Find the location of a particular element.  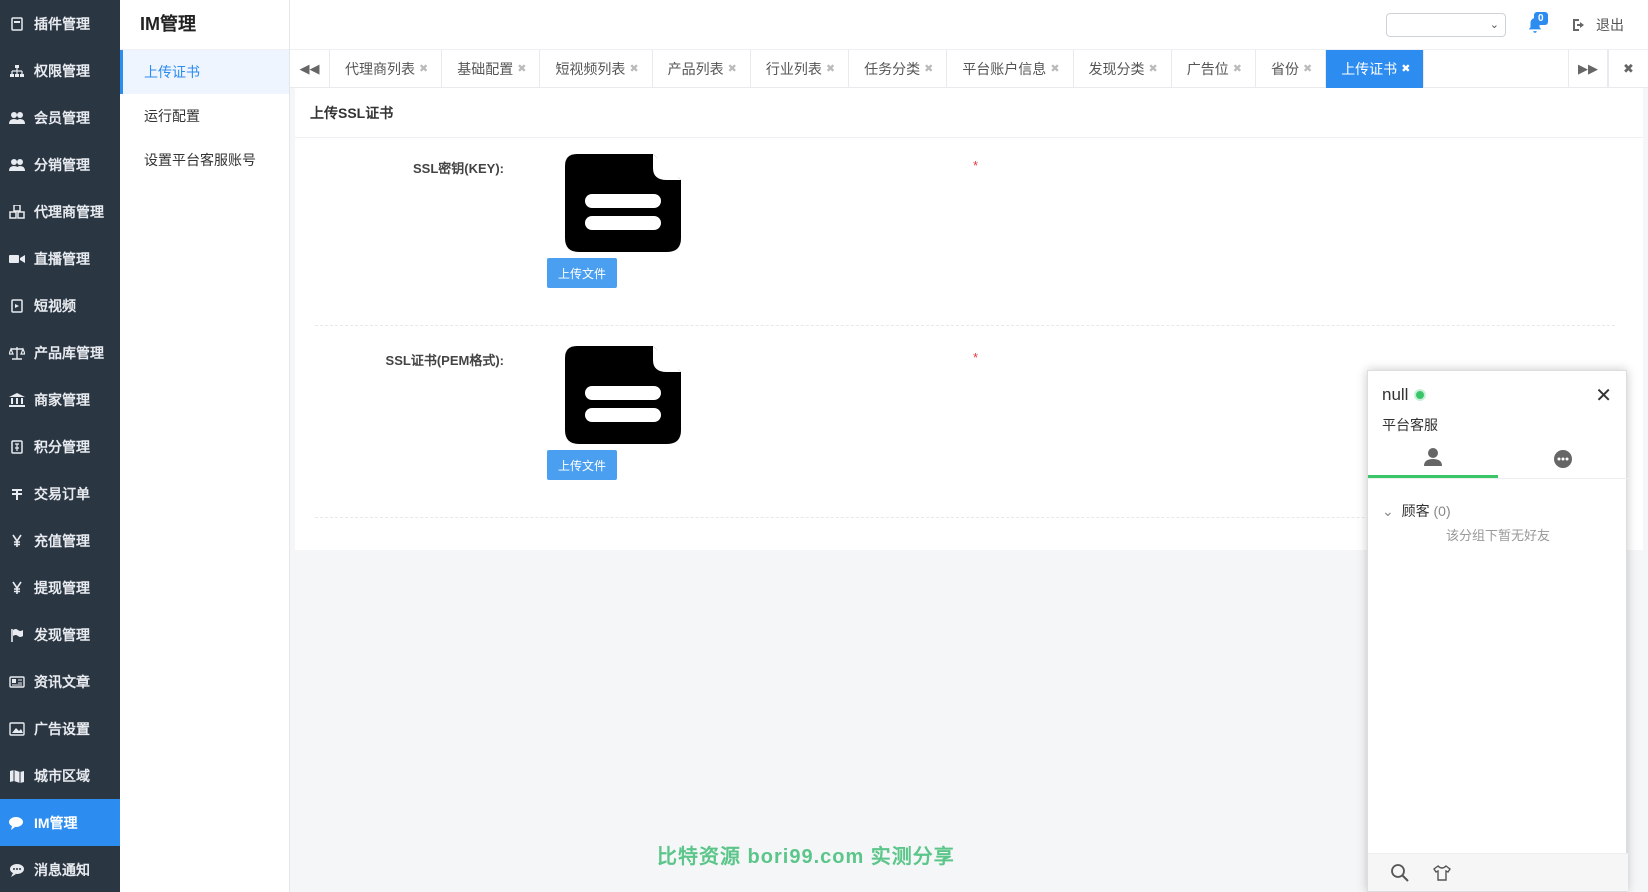

user-icon is located at coordinates (1433, 457).